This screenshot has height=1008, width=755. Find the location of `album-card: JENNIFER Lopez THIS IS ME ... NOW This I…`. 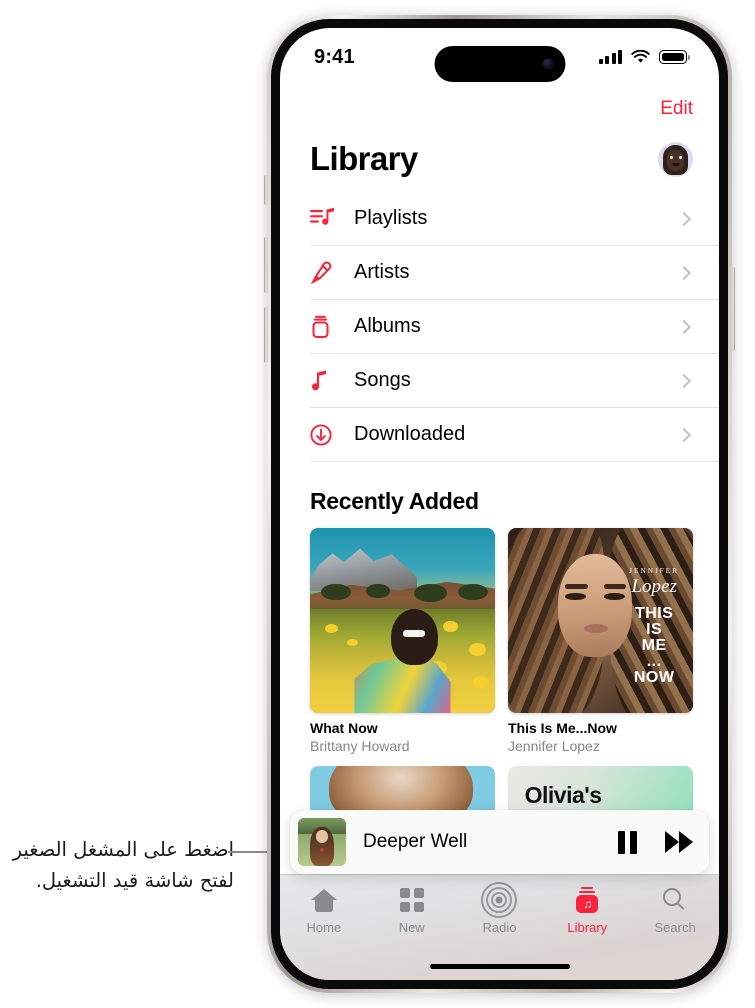

album-card: JENNIFER Lopez THIS IS ME ... NOW This I… is located at coordinates (600, 641).